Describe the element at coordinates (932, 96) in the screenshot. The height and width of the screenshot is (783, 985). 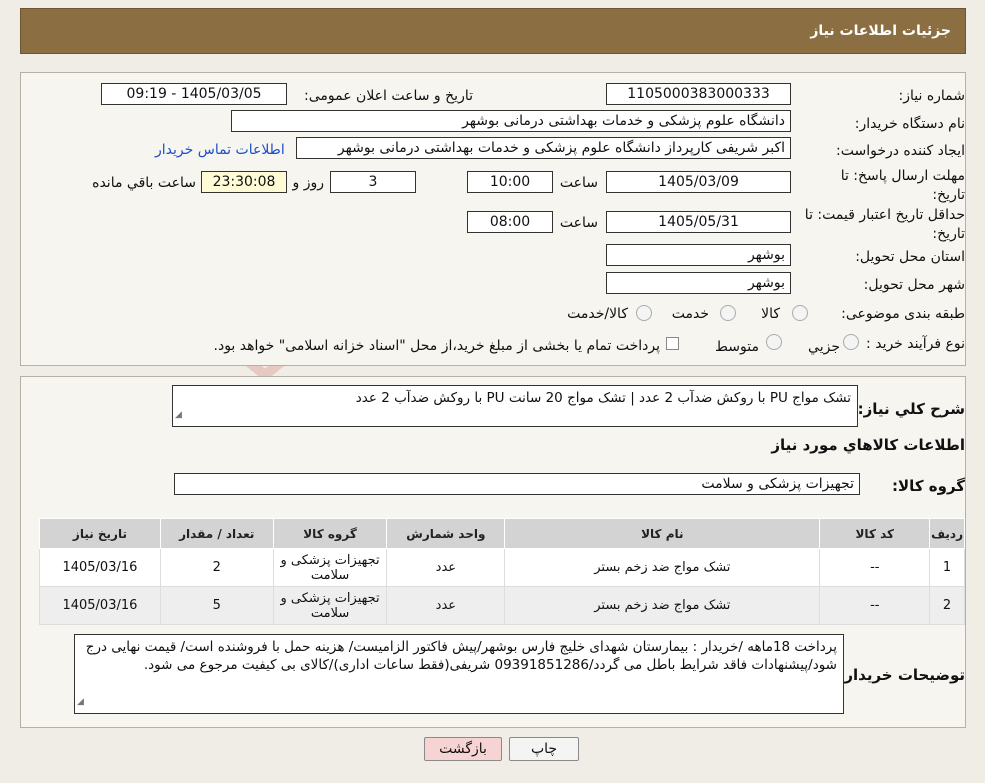
I see `need-number-label: شماره نیاز:` at that location.